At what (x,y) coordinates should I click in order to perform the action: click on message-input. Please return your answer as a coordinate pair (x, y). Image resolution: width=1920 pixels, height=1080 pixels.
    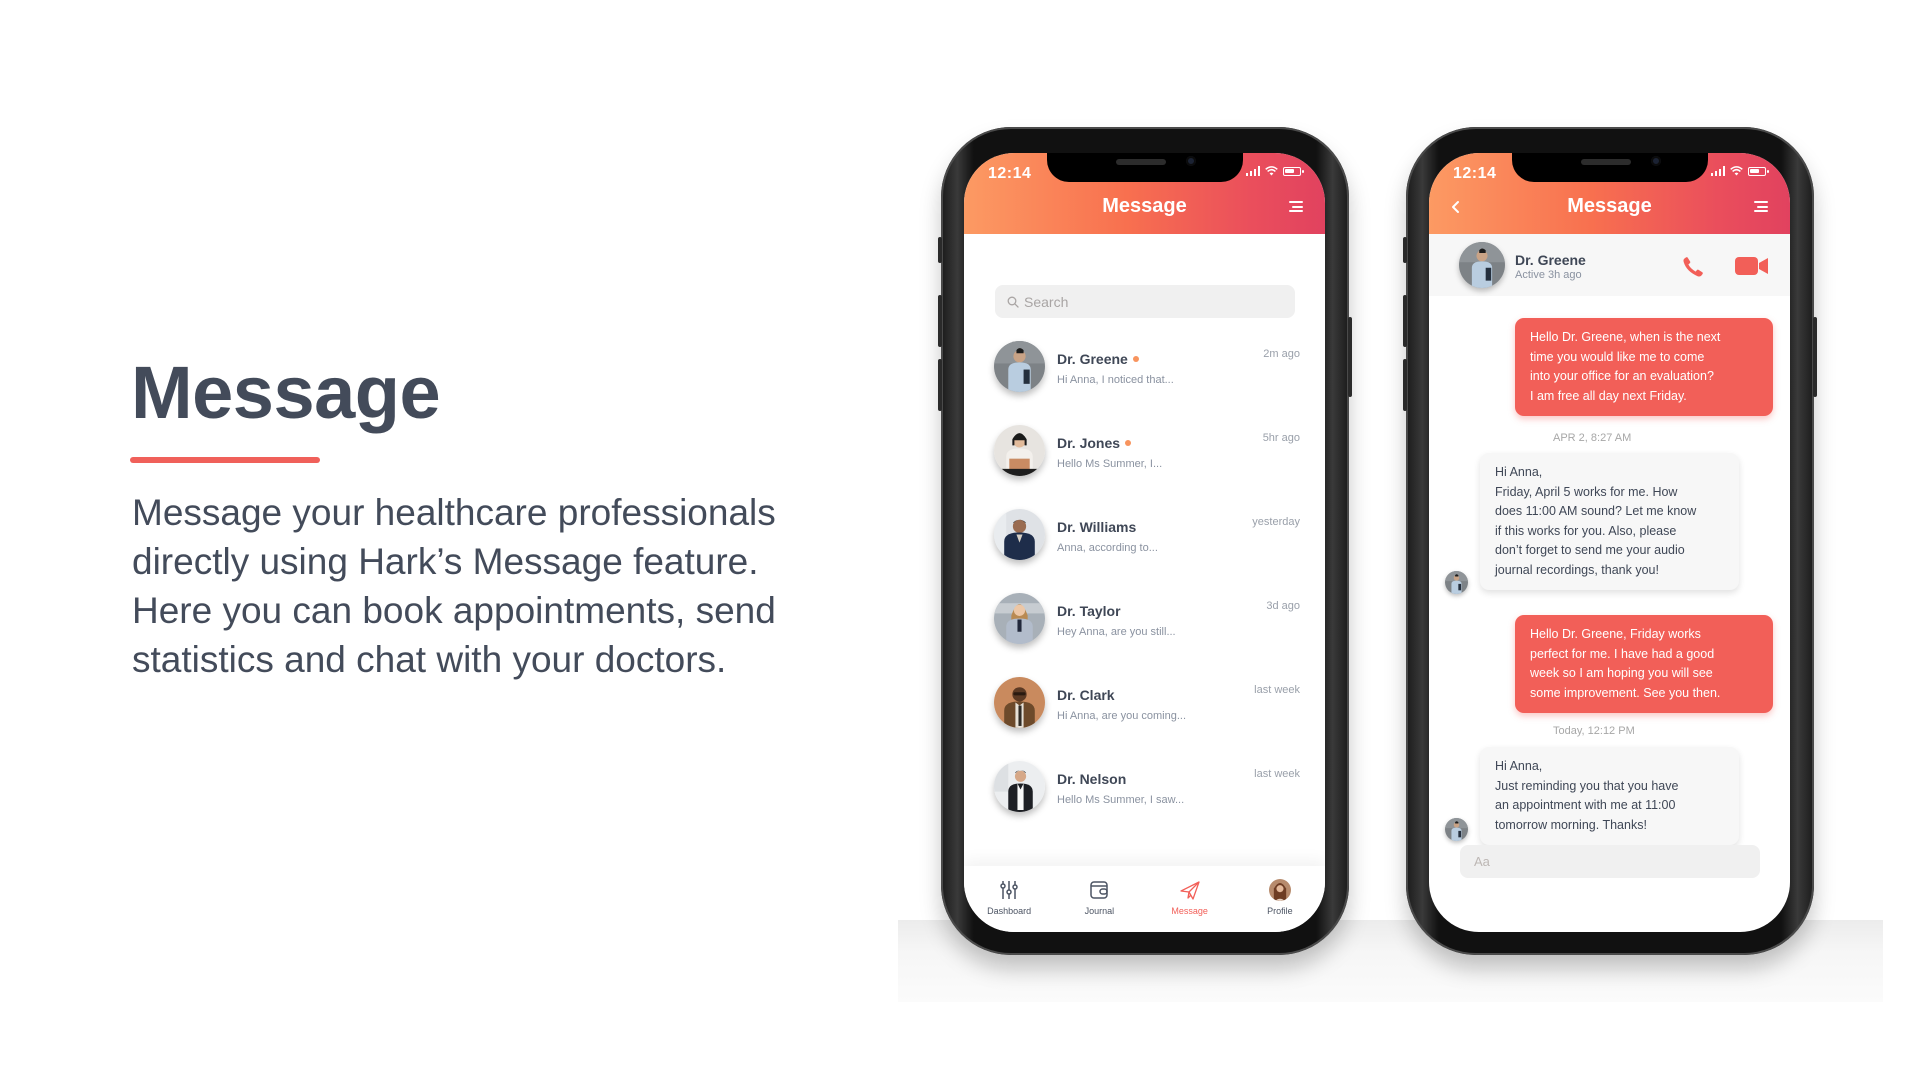
    Looking at the image, I should click on (1610, 861).